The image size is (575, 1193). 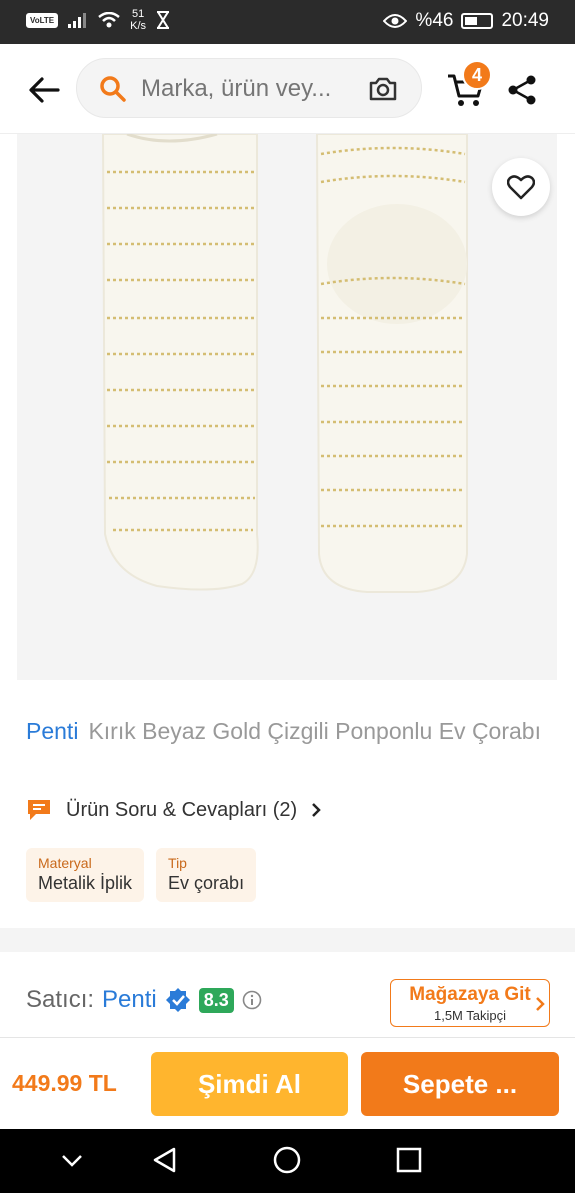 I want to click on share-icon, so click(x=522, y=90).